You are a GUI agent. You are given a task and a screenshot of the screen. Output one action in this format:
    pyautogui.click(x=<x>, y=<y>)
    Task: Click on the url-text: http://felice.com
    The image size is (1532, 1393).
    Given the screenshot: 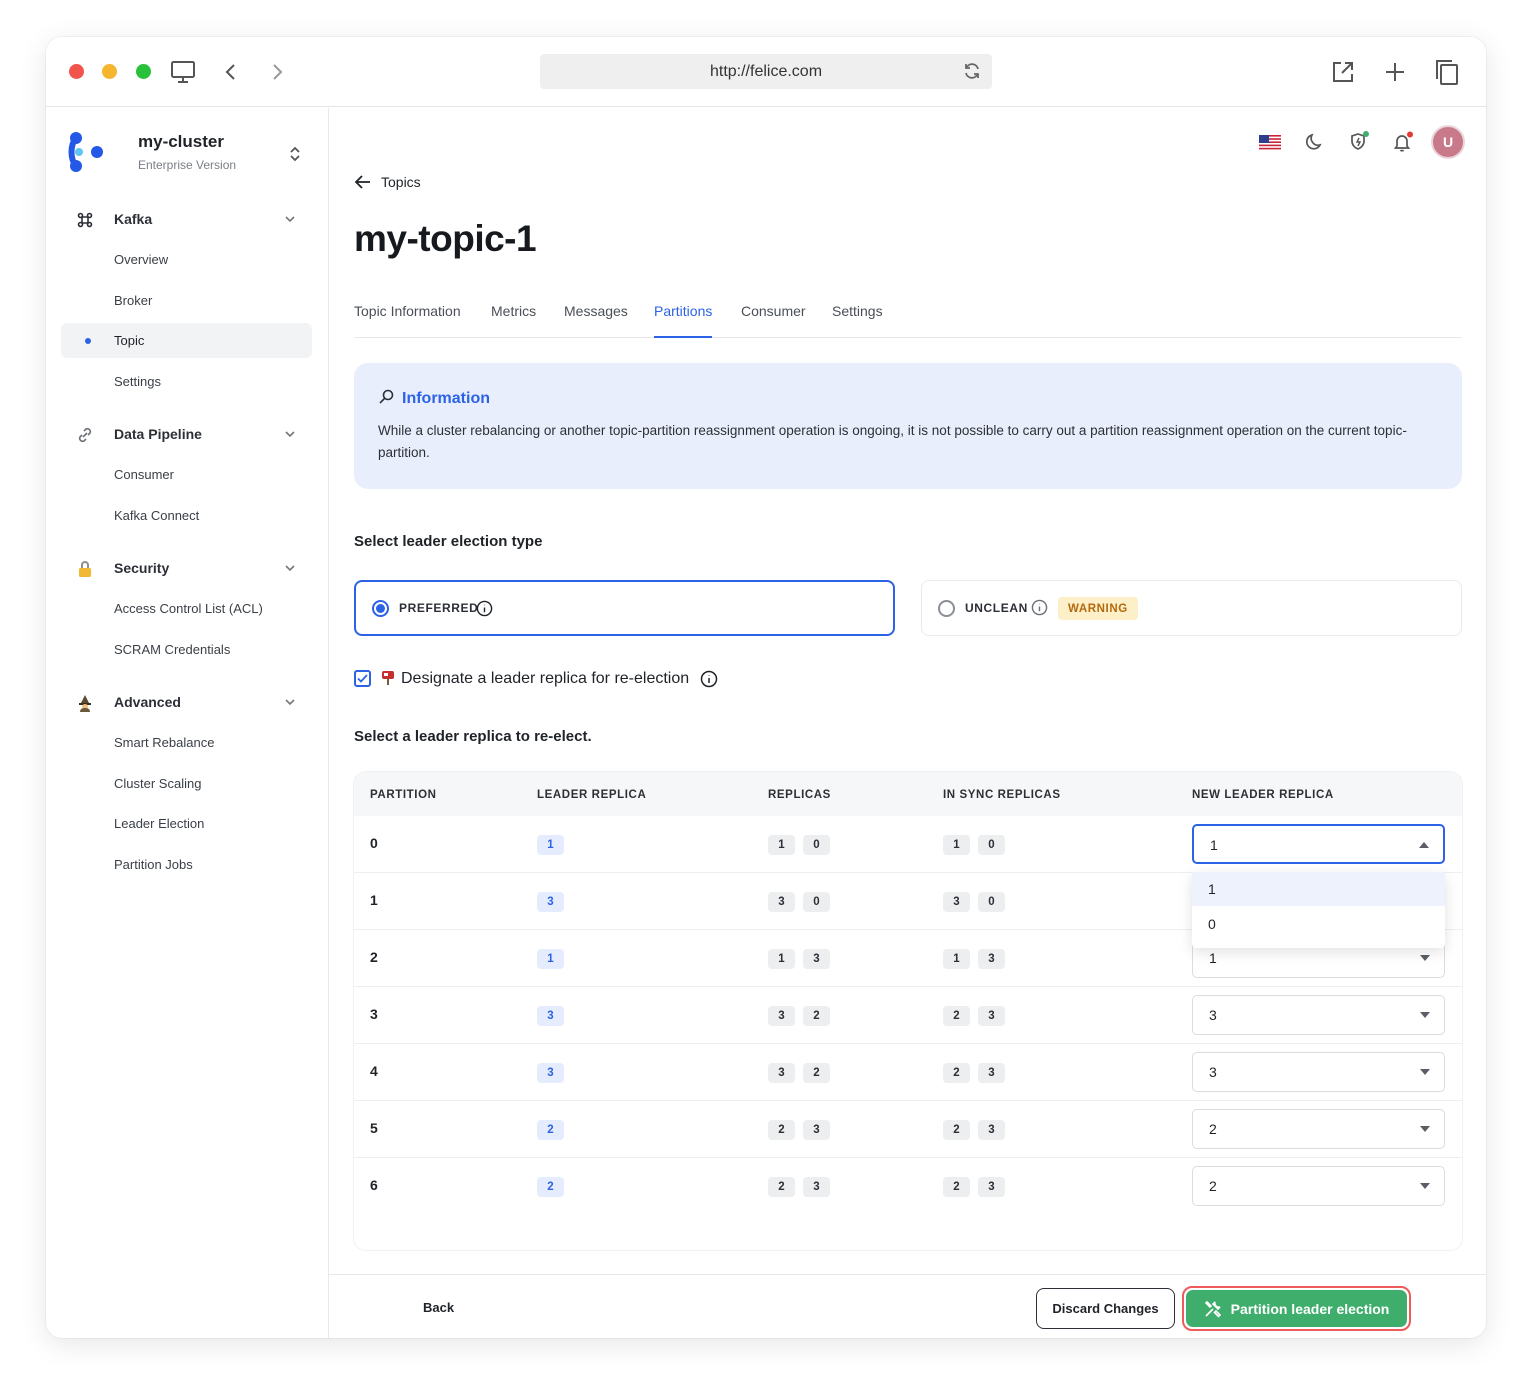 What is the action you would take?
    pyautogui.click(x=766, y=71)
    